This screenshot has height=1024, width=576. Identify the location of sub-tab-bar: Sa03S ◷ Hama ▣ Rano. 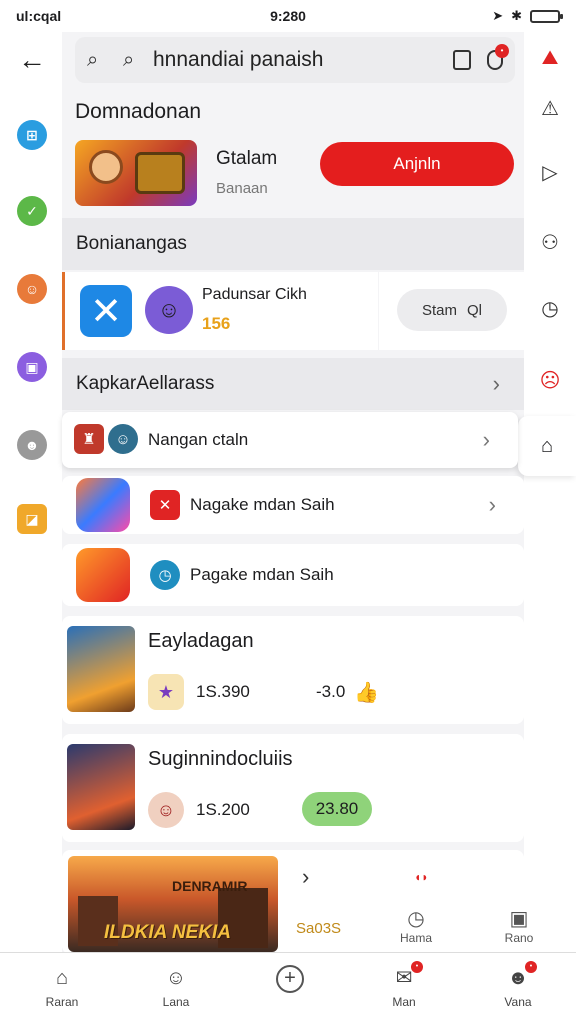
(428, 926).